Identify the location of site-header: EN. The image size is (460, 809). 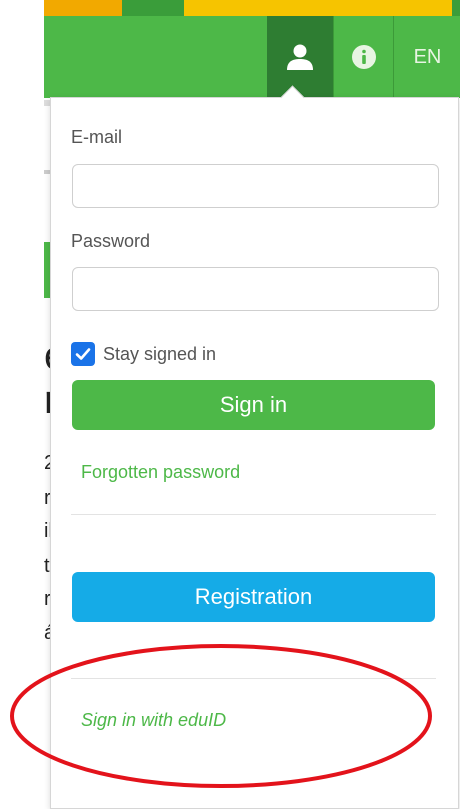
(252, 57).